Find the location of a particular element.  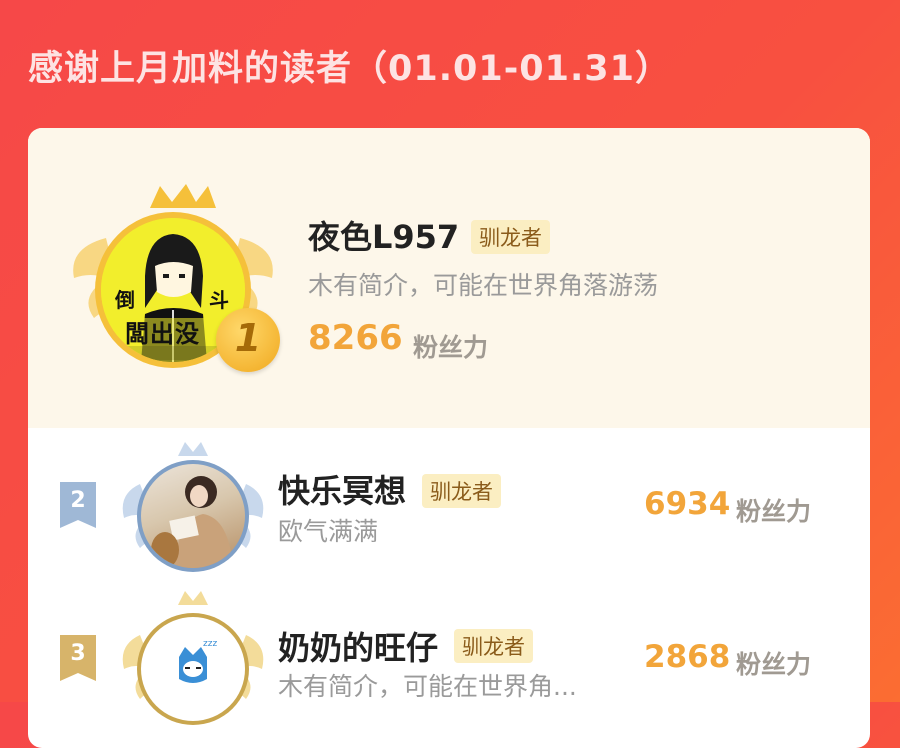

rank-2-number: 2 is located at coordinates (78, 500).